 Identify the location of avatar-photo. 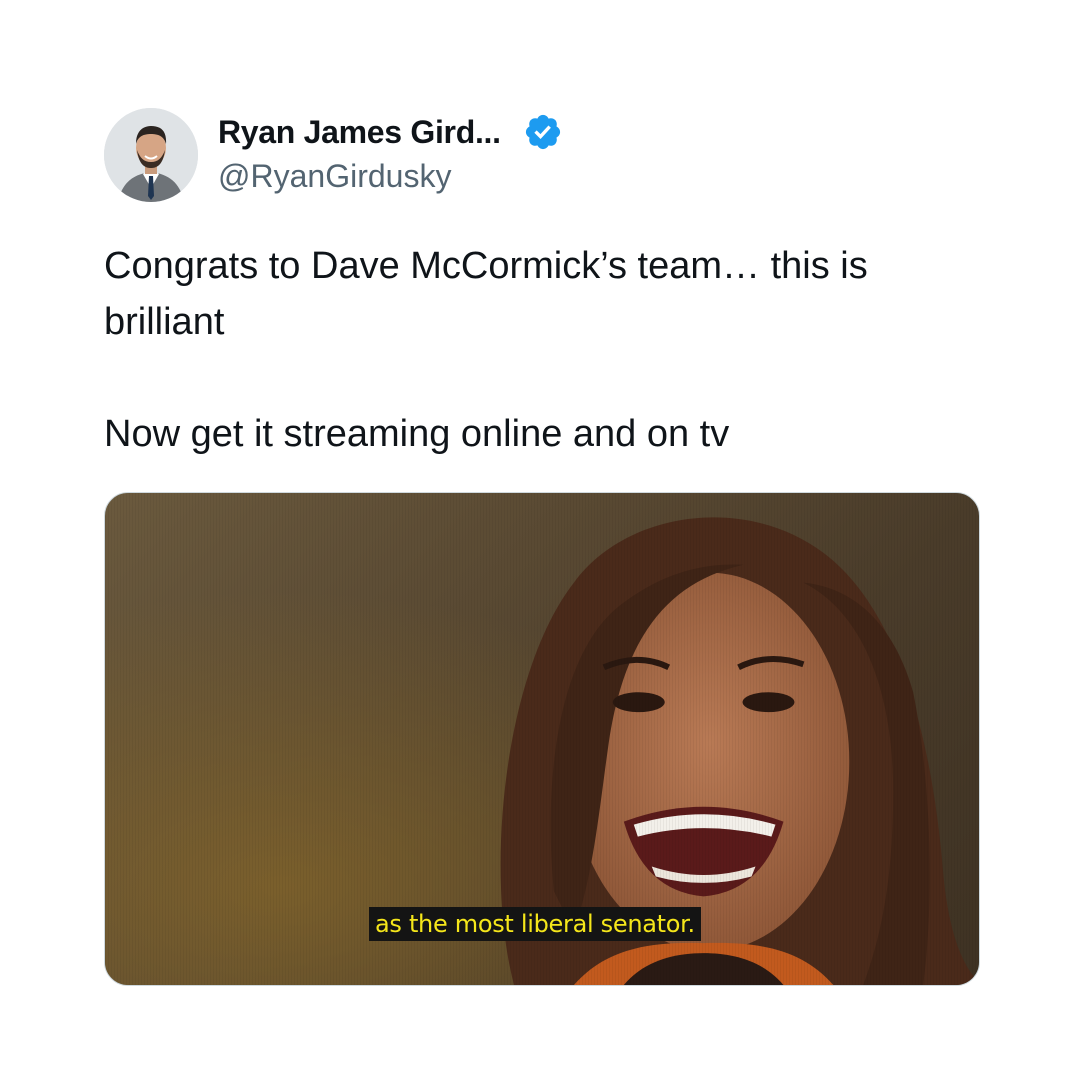
(151, 155).